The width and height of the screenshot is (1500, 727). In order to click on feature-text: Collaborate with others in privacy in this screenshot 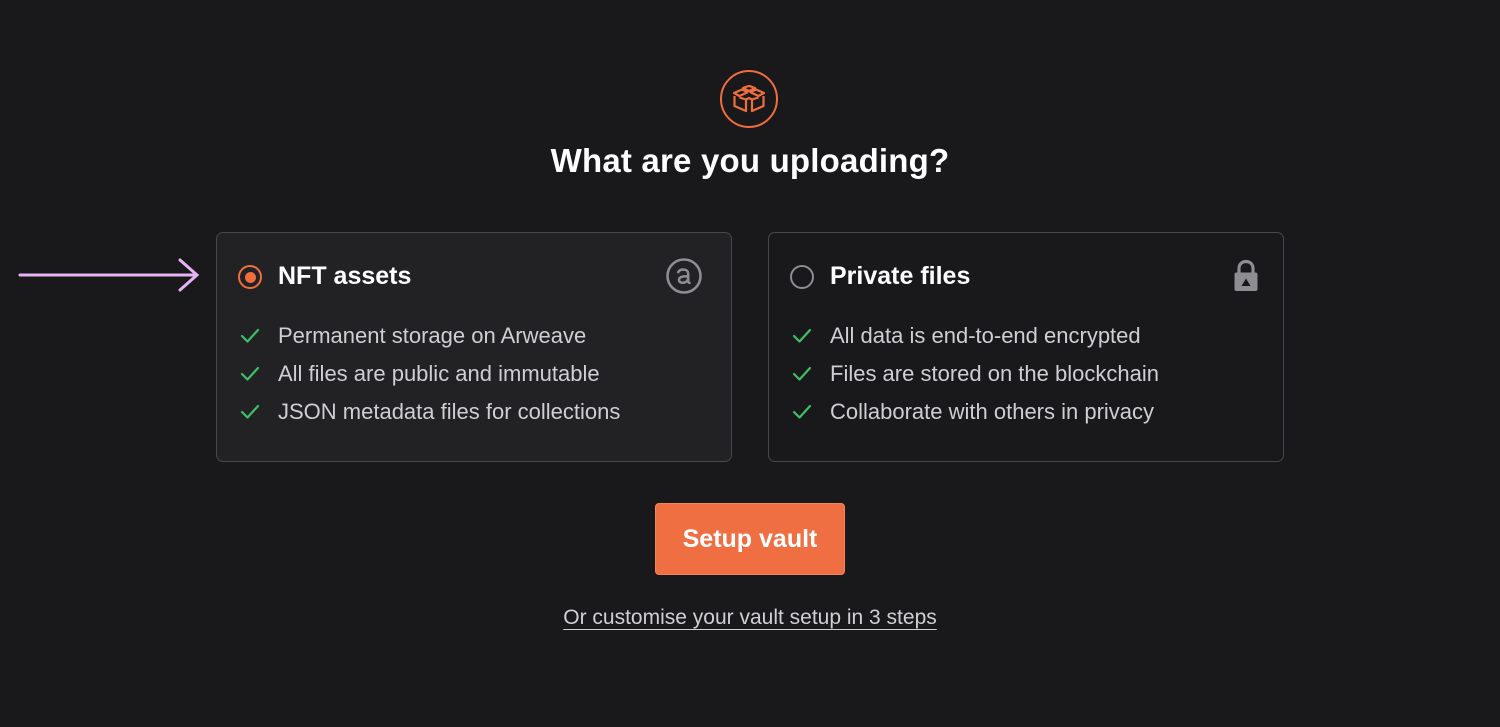, I will do `click(992, 411)`.